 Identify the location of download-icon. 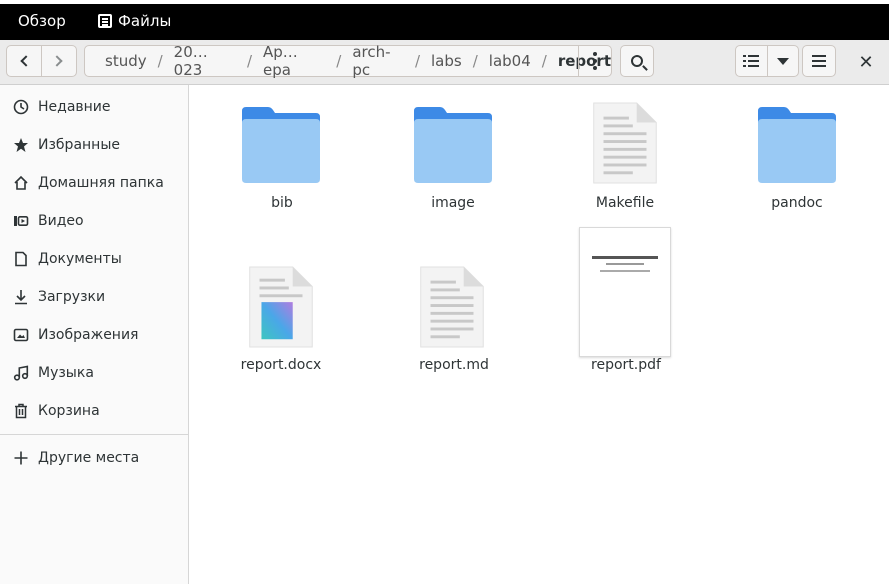
(21, 297).